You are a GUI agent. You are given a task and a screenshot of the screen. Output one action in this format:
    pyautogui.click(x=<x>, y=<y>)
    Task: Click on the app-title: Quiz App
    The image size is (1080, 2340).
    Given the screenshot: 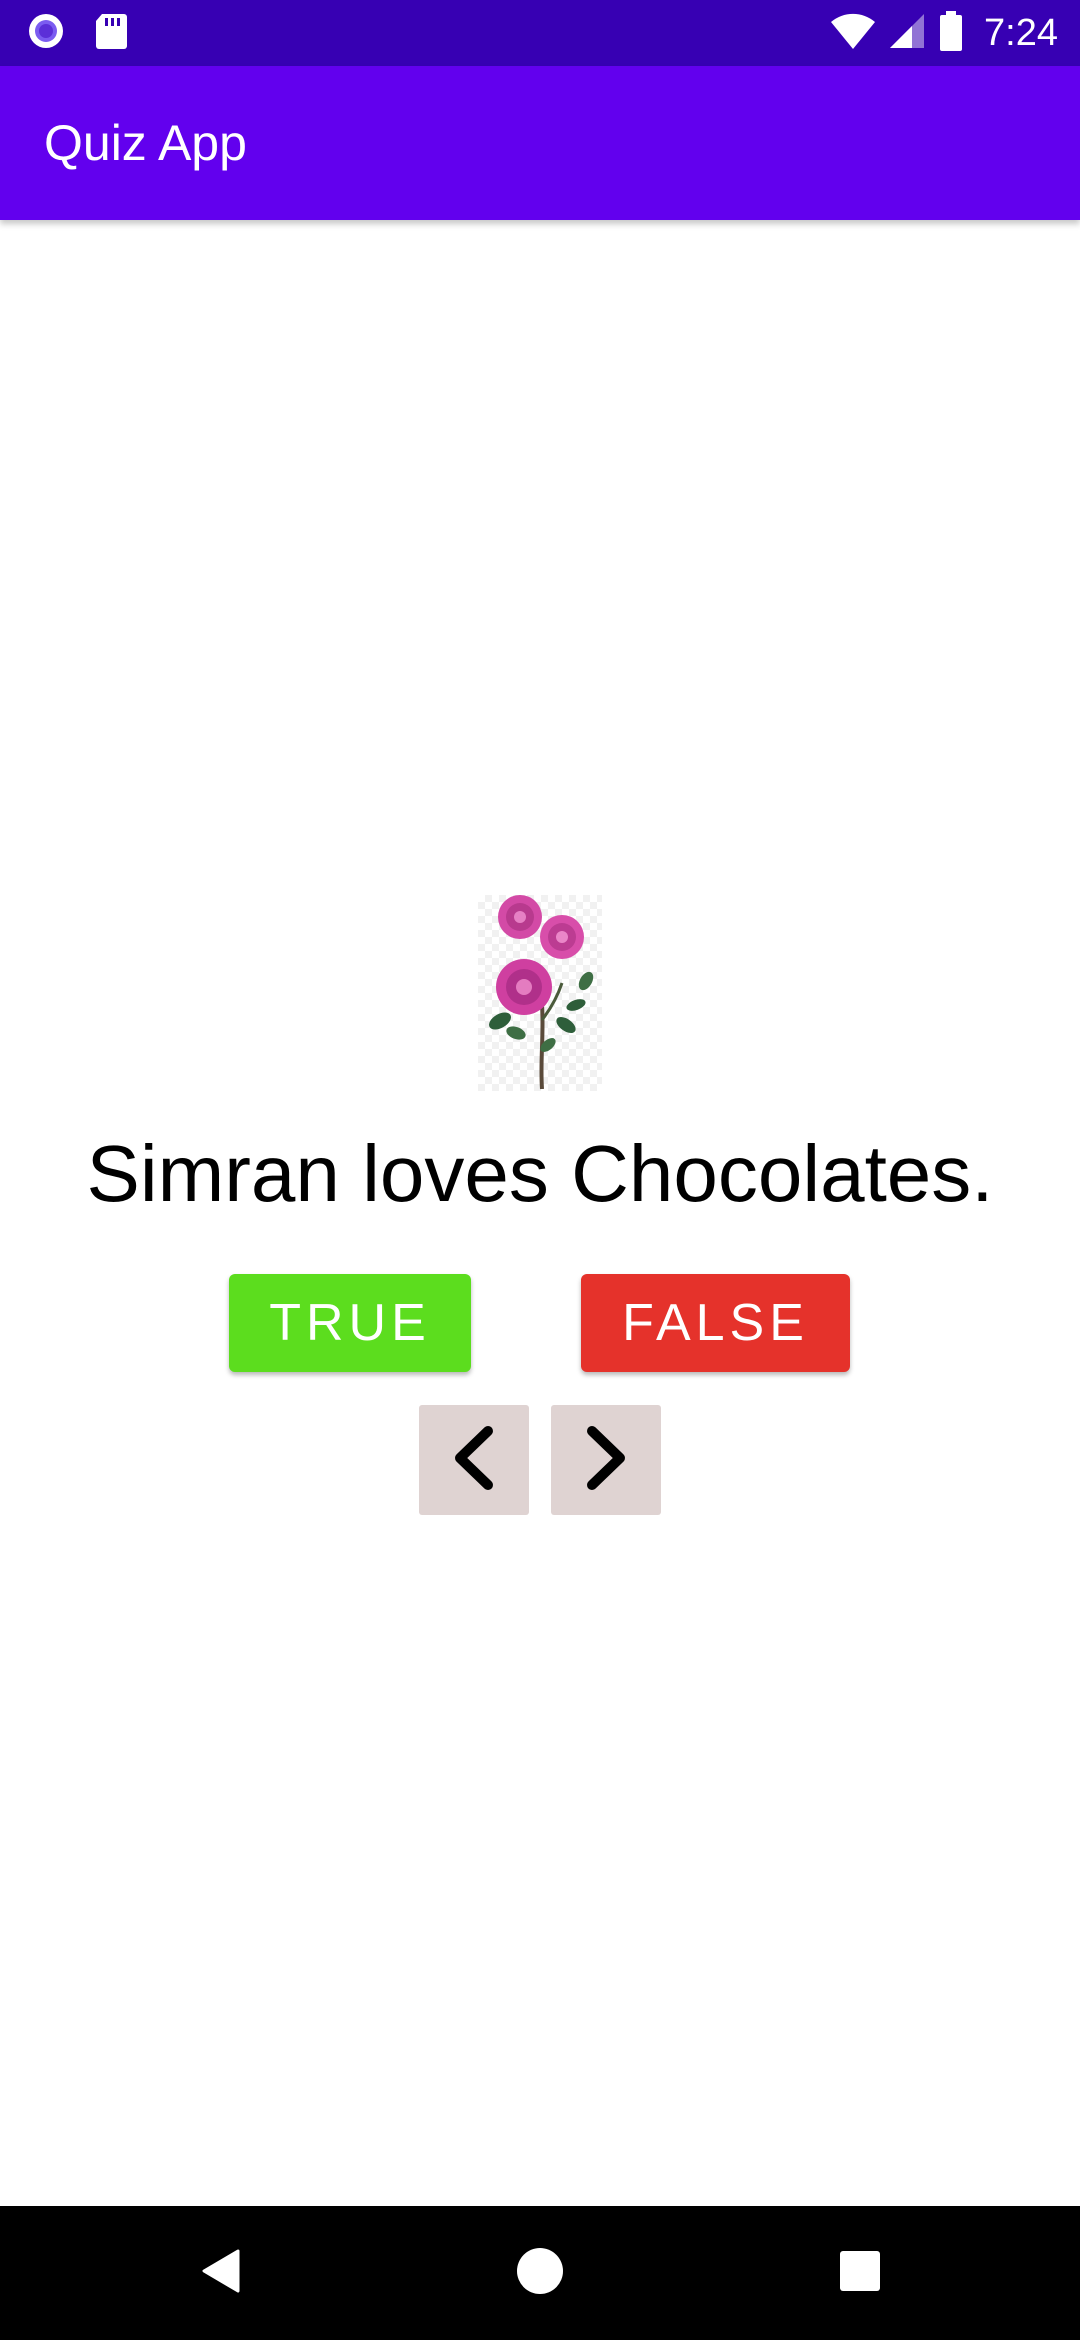 What is the action you would take?
    pyautogui.click(x=145, y=143)
    